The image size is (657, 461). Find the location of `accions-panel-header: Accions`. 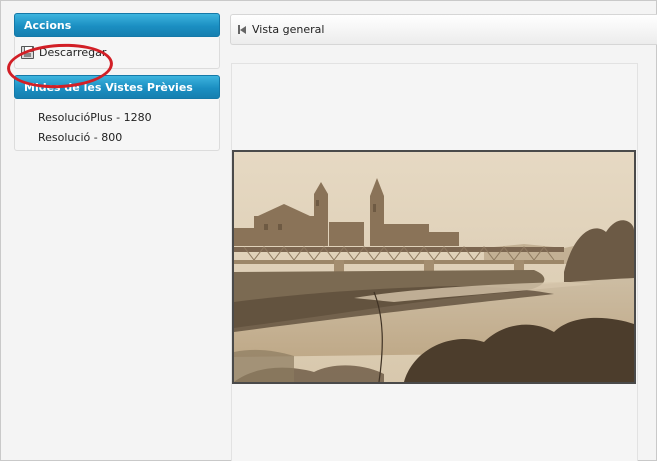

accions-panel-header: Accions is located at coordinates (117, 25).